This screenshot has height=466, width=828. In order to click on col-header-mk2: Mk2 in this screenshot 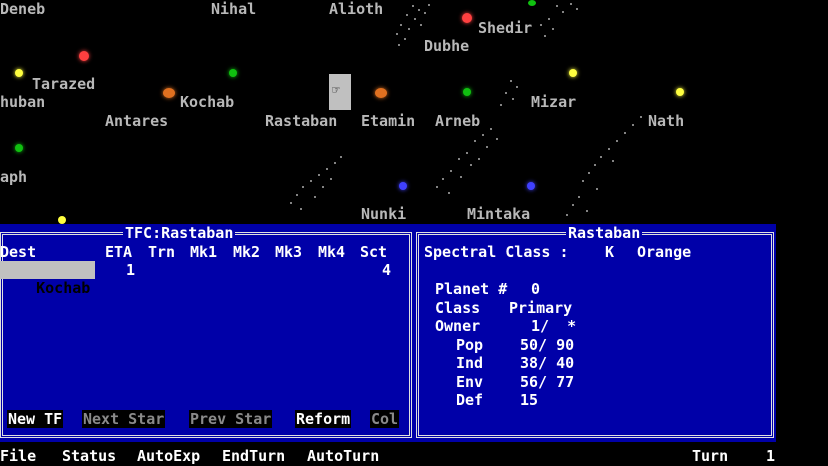, I will do `click(247, 252)`.